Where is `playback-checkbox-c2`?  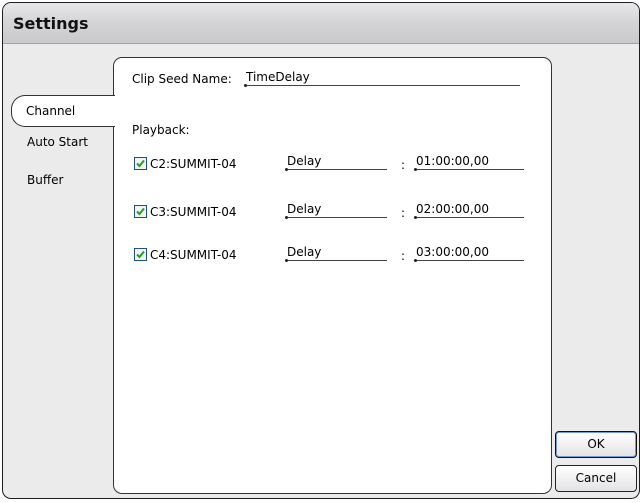 playback-checkbox-c2 is located at coordinates (140, 163).